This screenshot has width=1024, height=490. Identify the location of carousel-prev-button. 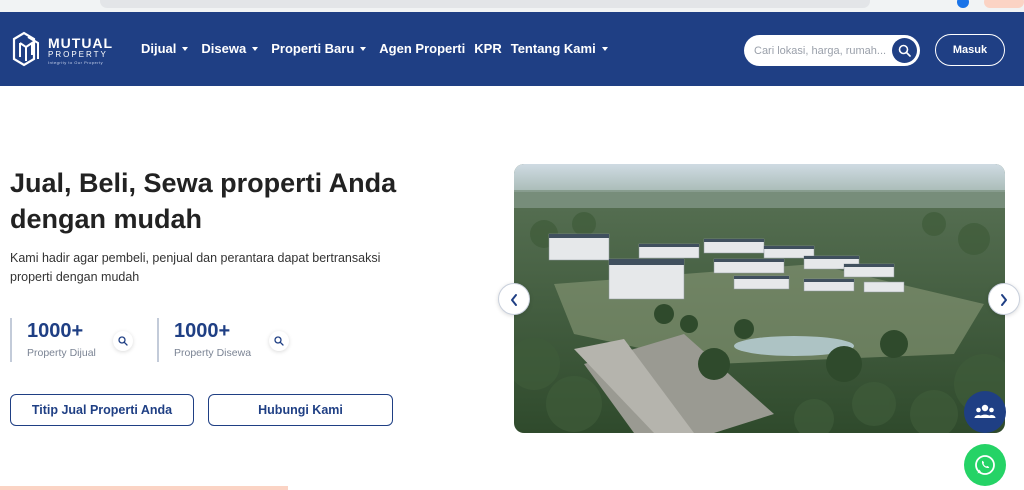
(514, 299).